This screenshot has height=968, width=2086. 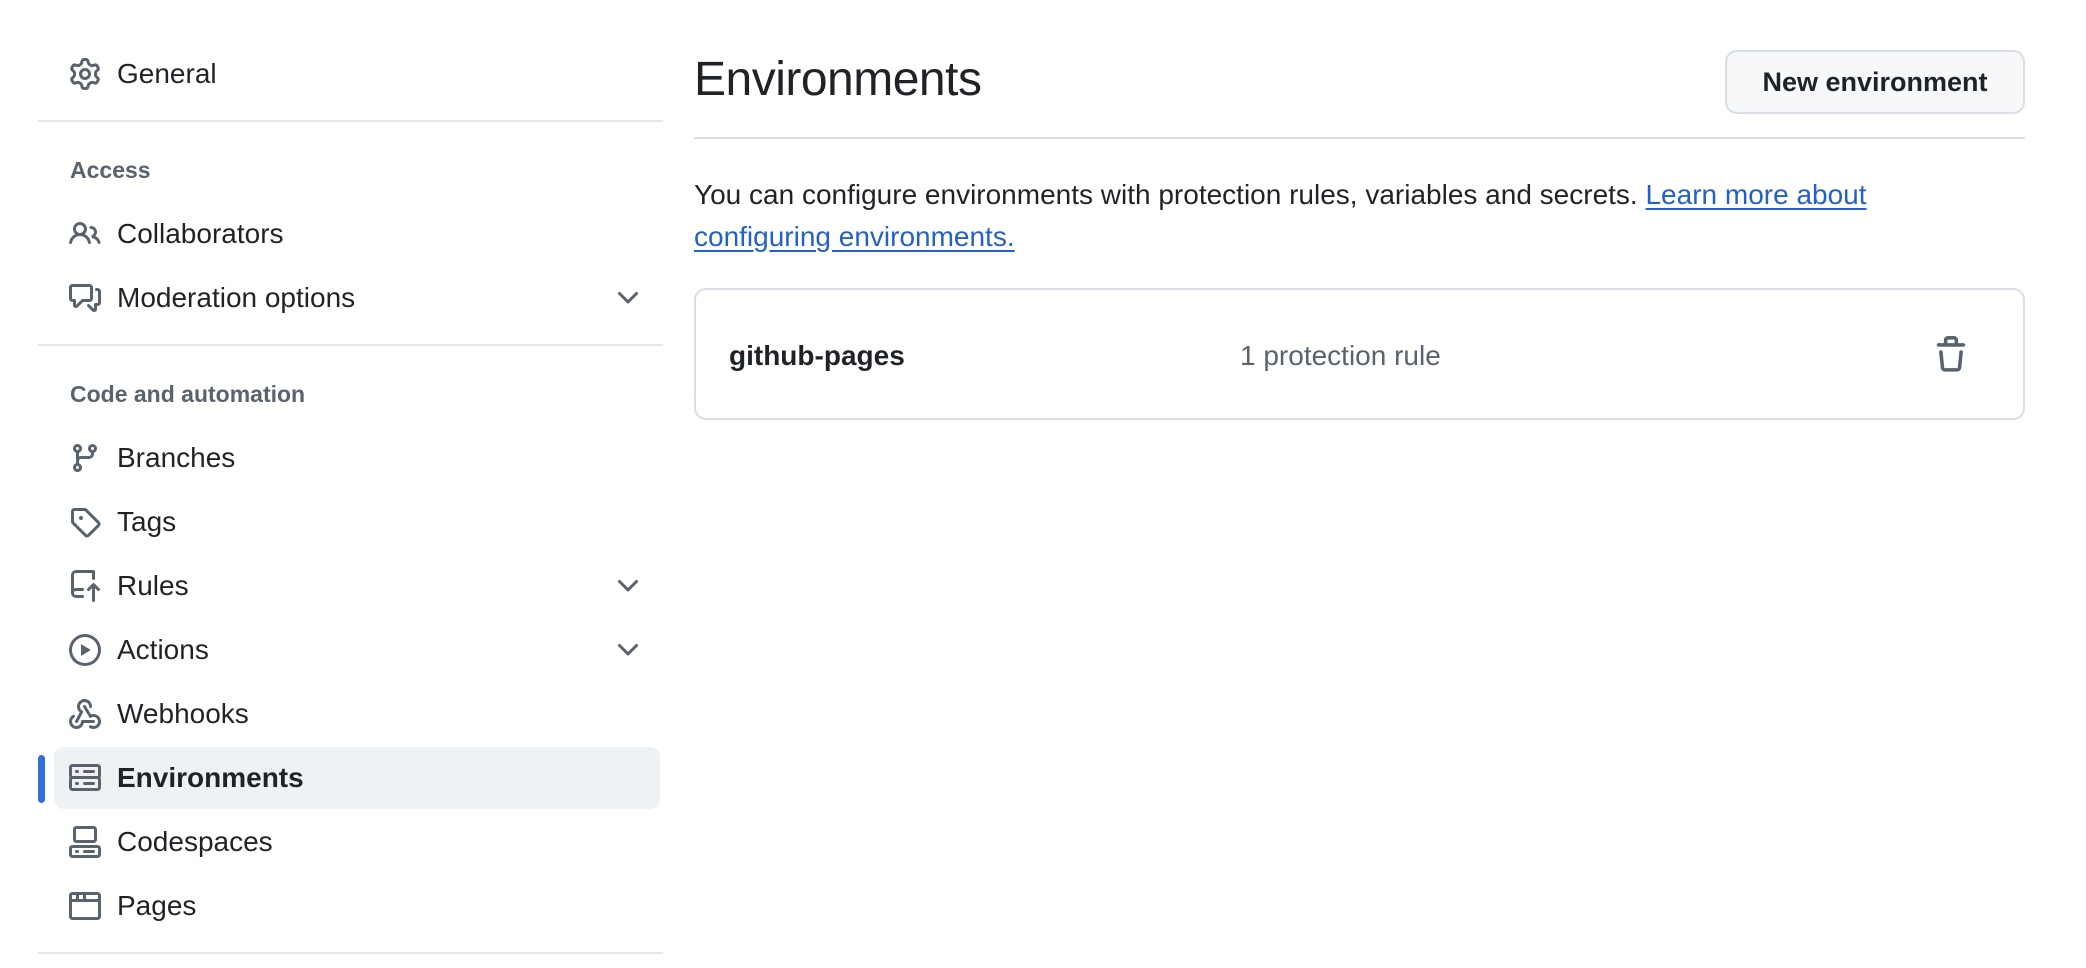 I want to click on comment-discussion-icon, so click(x=85, y=298).